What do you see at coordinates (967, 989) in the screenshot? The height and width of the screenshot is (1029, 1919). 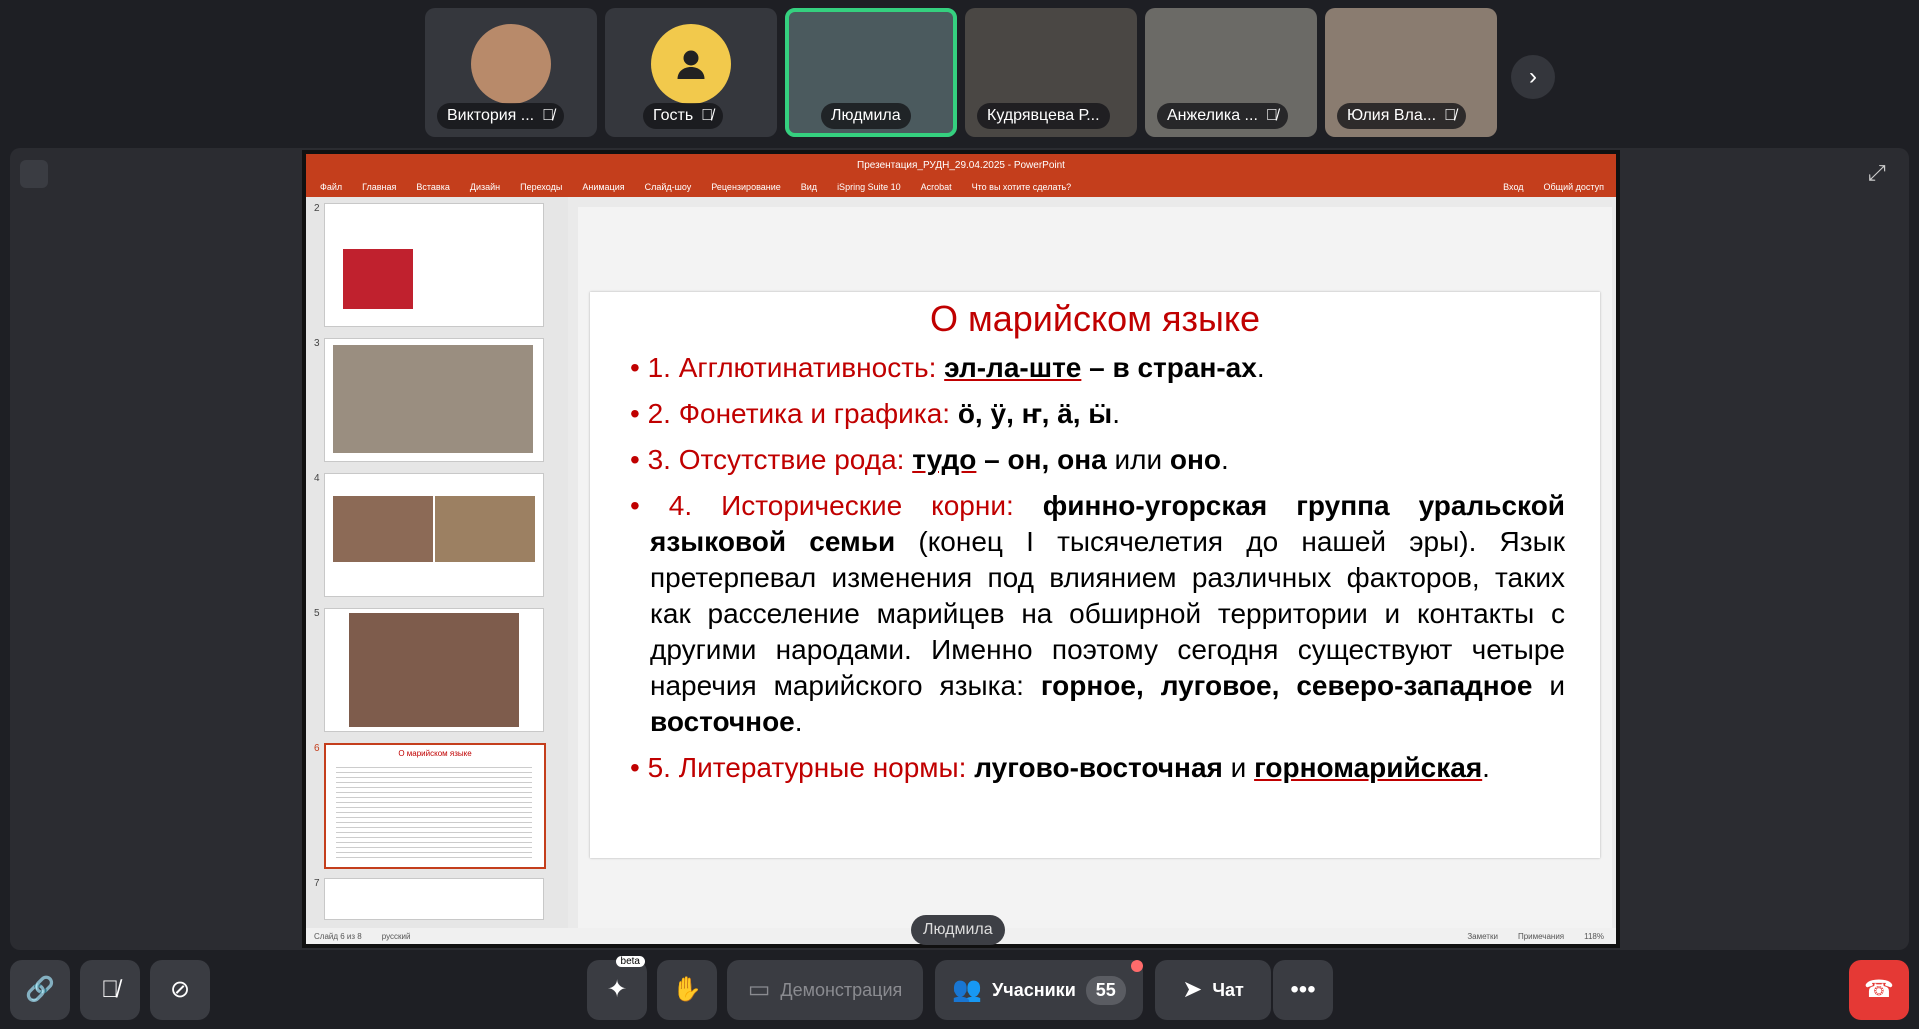 I see `people-icon: 👥` at bounding box center [967, 989].